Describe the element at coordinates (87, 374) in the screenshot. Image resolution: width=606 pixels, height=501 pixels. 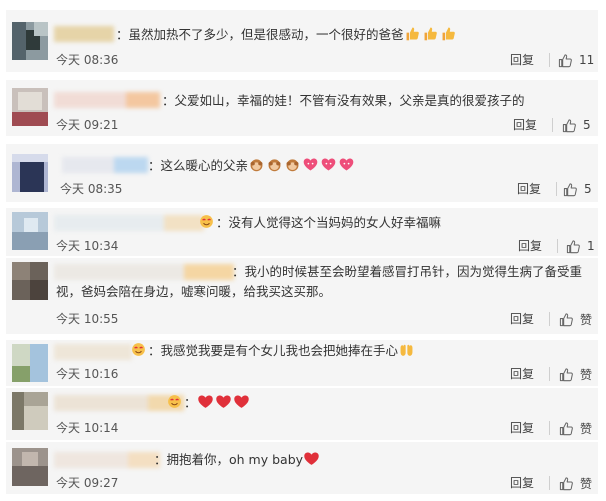
I see `comment-time: 今天 10:16` at that location.